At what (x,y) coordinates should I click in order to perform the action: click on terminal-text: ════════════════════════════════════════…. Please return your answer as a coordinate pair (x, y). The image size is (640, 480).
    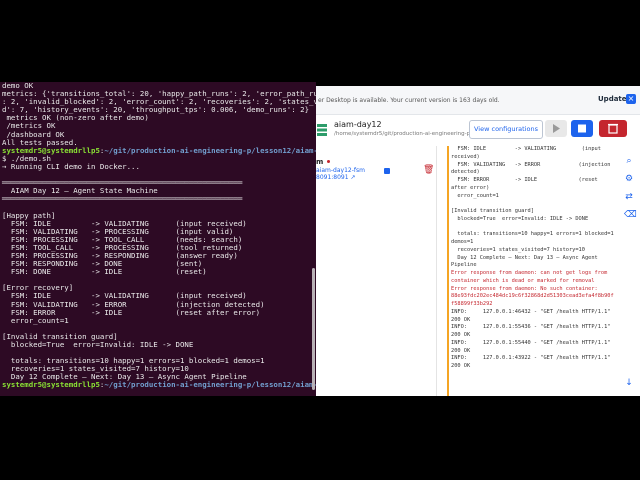
    Looking at the image, I should click on (122, 199).